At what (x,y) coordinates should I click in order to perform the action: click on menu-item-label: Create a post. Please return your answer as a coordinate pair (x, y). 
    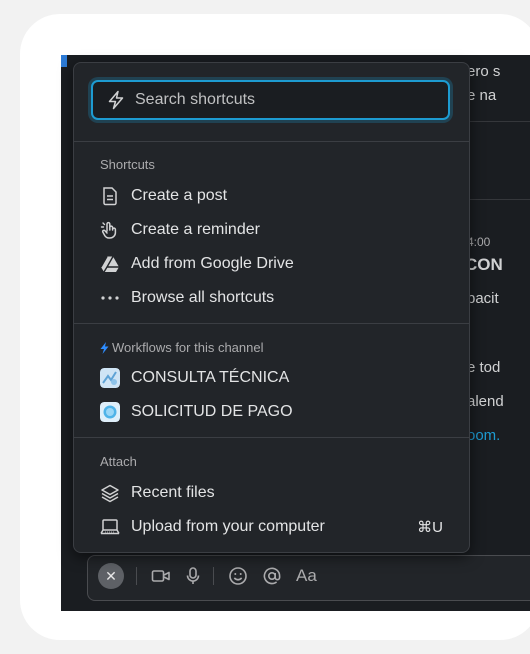
    Looking at the image, I should click on (179, 195).